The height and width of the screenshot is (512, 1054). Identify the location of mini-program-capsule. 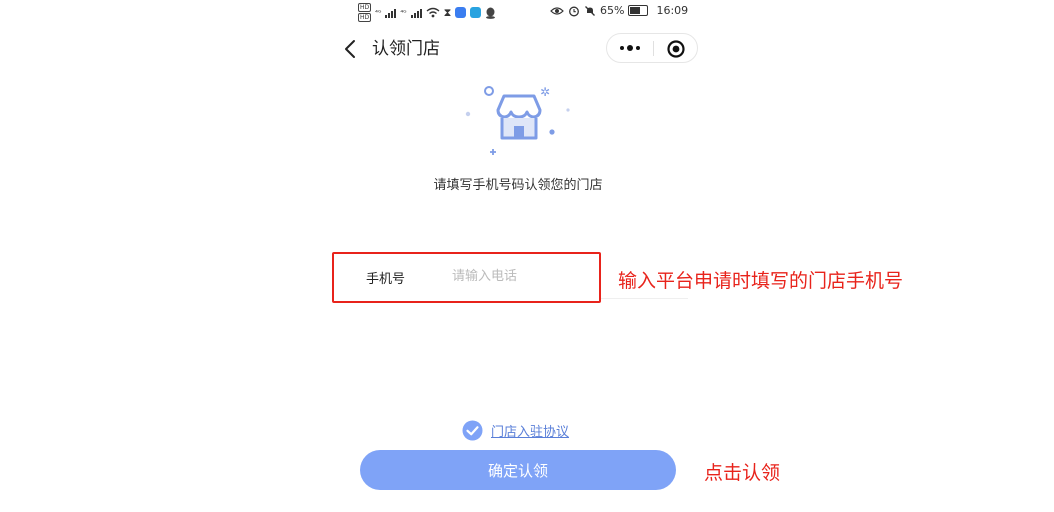
(652, 48).